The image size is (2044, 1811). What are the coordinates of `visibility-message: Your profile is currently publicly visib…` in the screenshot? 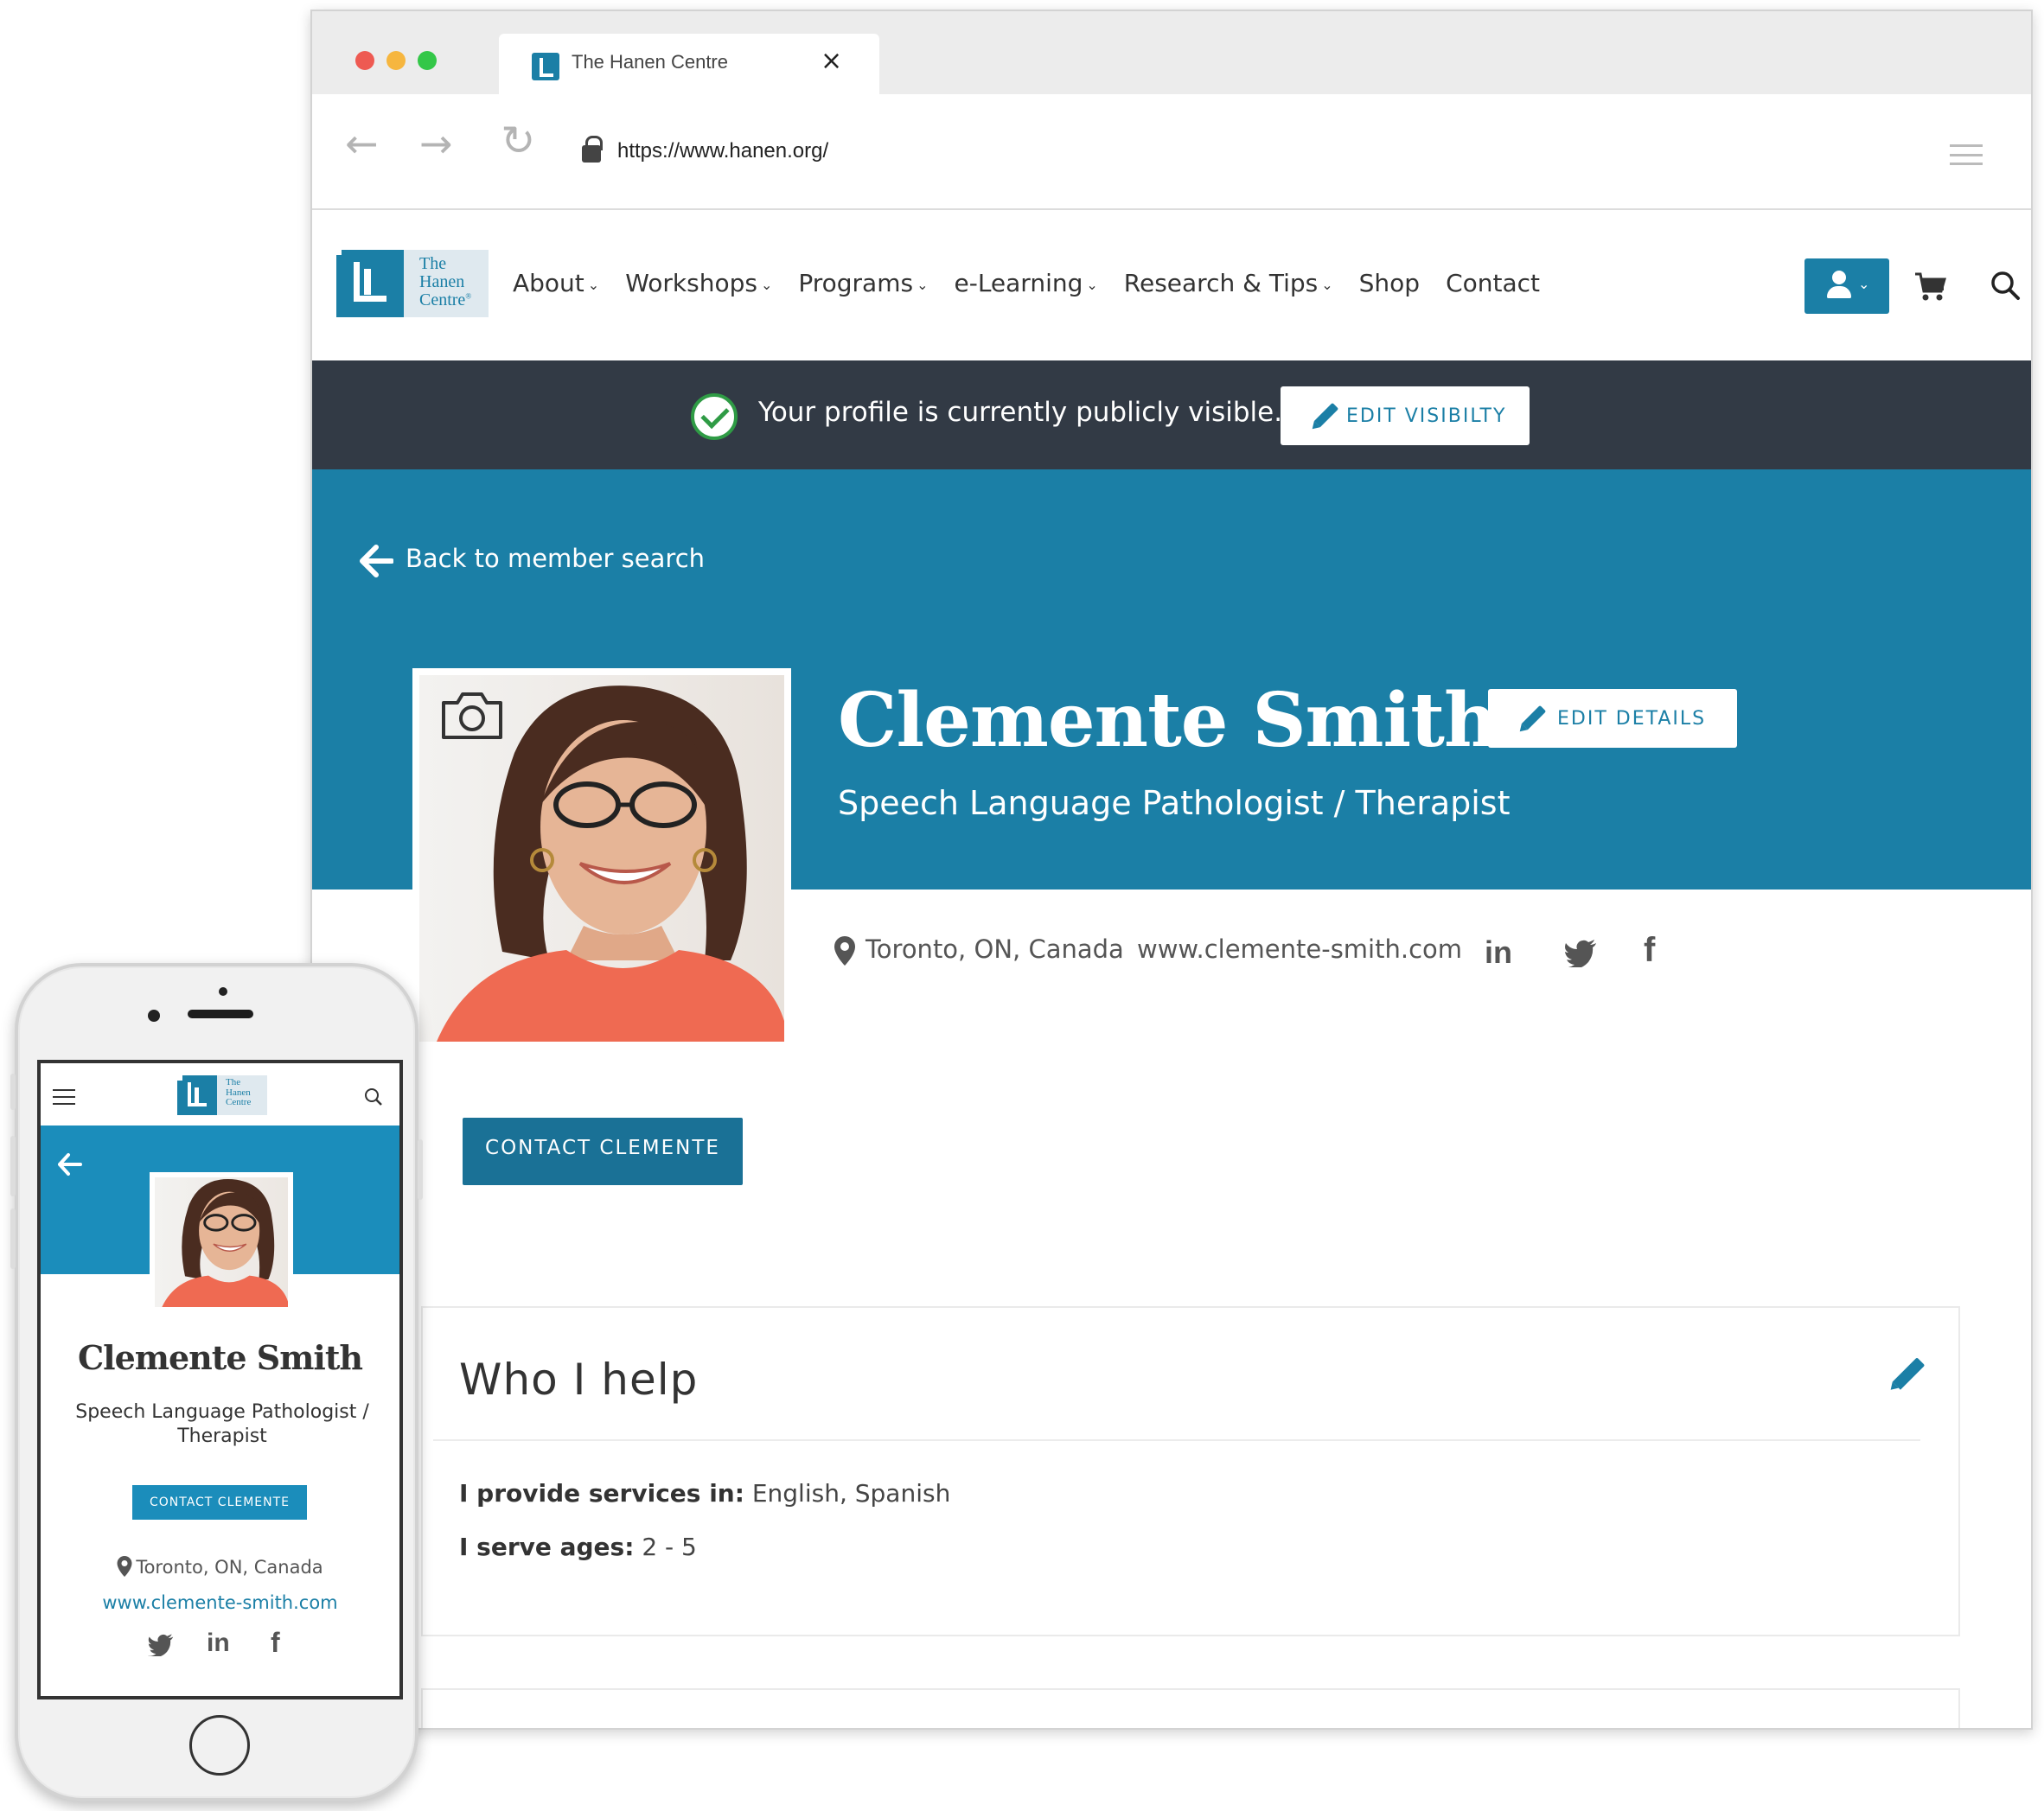 It's located at (1020, 412).